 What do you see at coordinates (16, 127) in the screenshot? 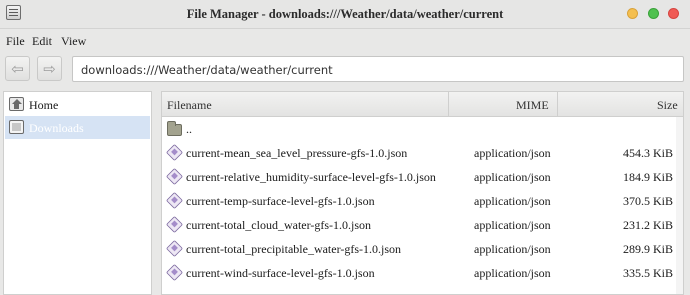
I see `downloads-icon` at bounding box center [16, 127].